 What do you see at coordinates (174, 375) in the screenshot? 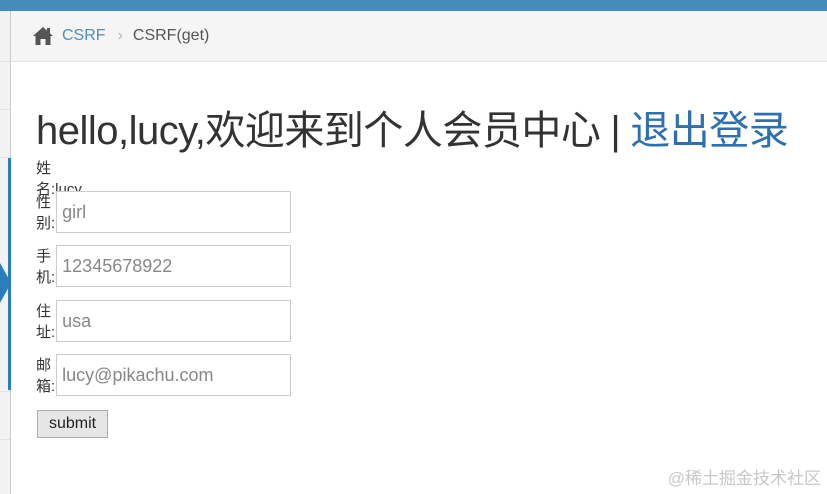
I see `email-input` at bounding box center [174, 375].